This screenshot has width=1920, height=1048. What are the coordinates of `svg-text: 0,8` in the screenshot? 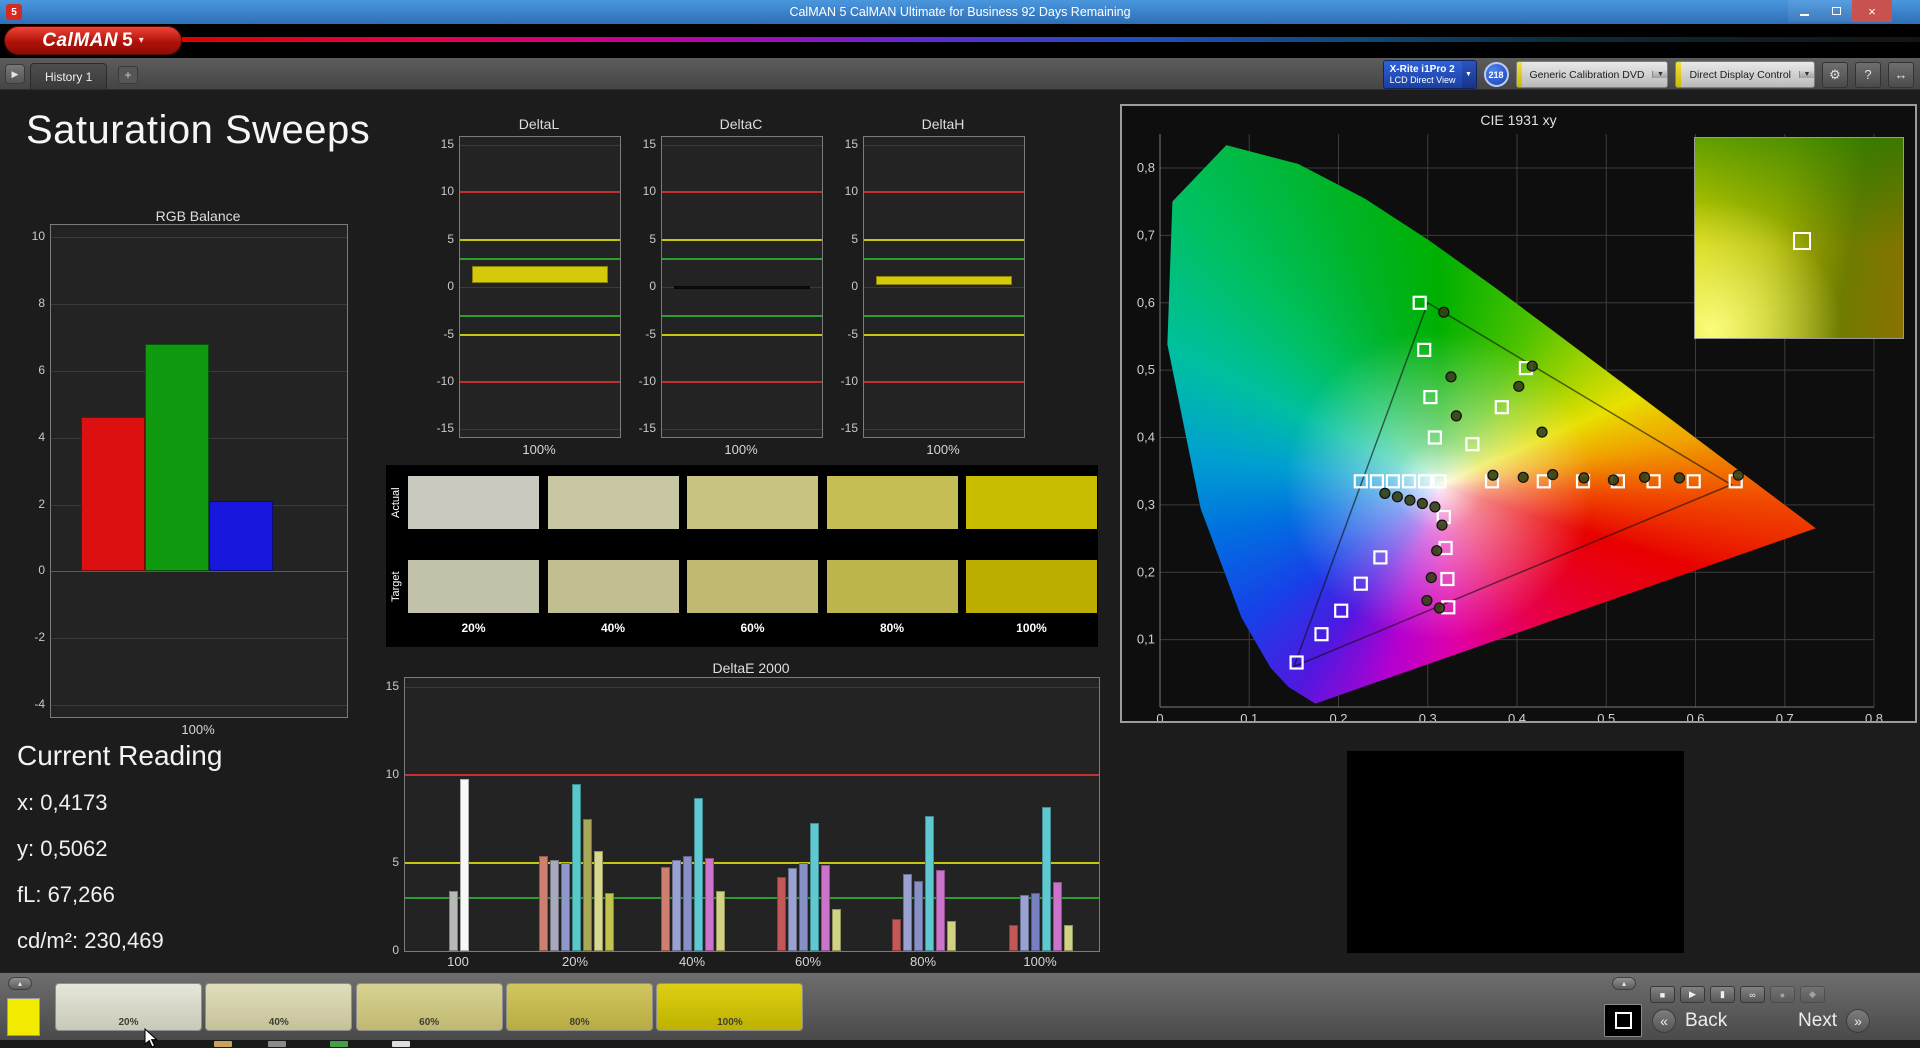 It's located at (1874, 716).